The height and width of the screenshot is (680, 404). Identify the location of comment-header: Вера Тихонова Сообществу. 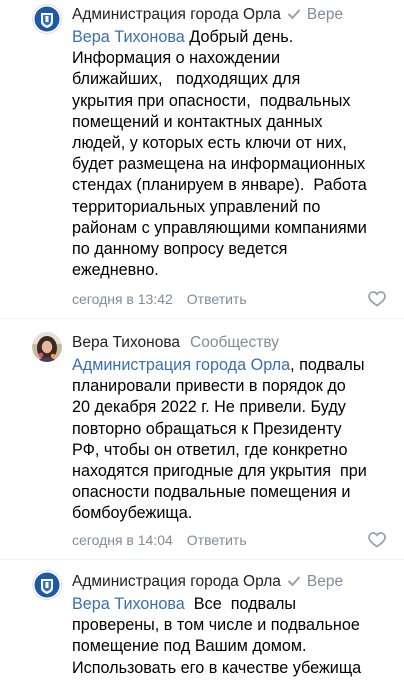
(229, 343).